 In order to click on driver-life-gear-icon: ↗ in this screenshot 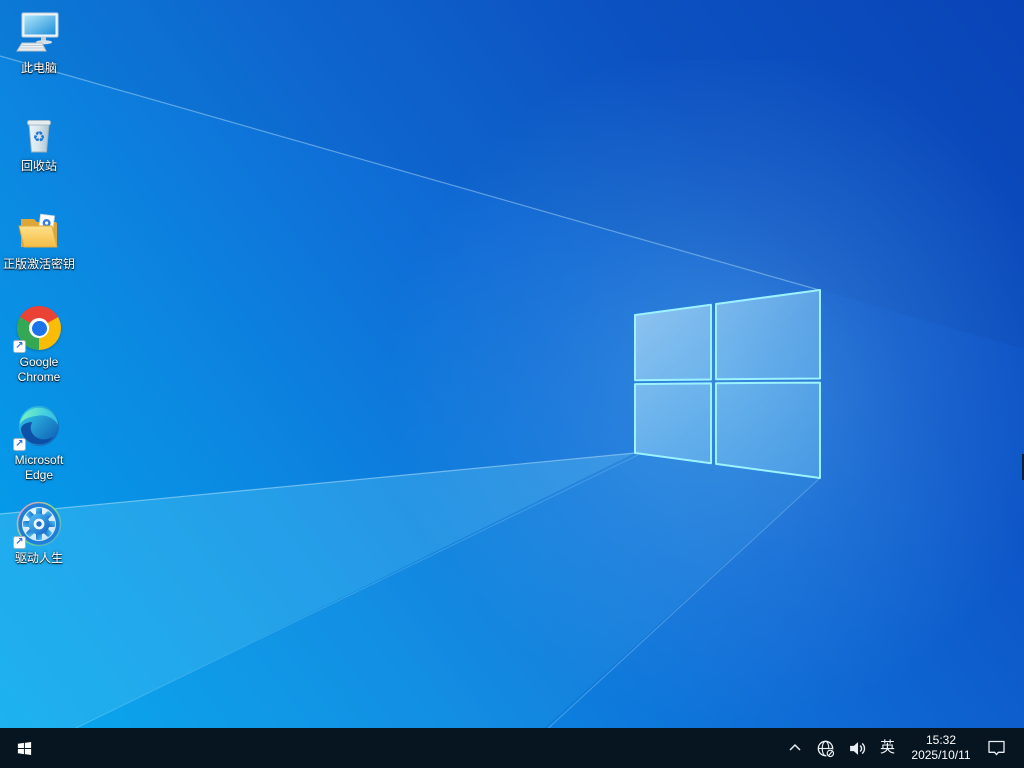, I will do `click(38, 524)`.